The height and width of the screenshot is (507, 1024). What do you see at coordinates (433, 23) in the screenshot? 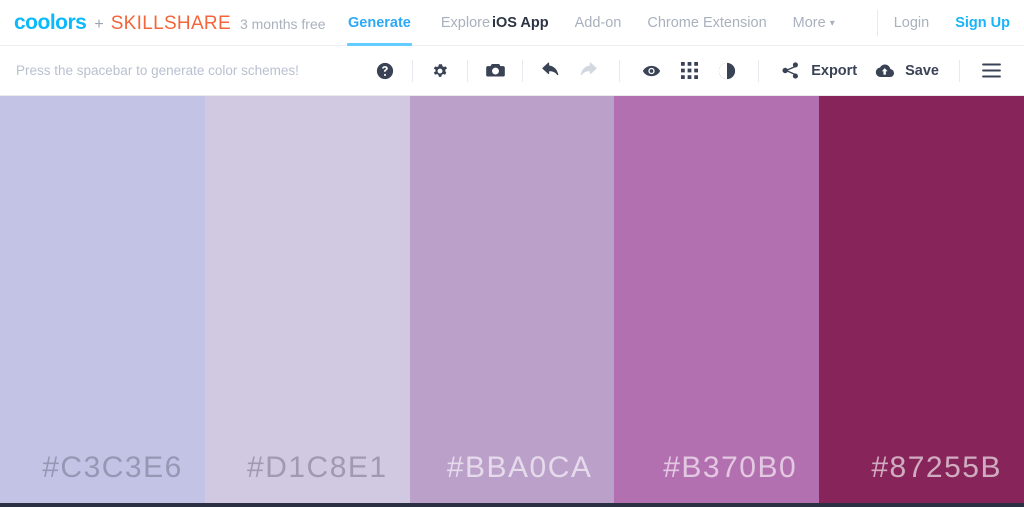
I see `main-tab-bar: Generate Explore` at bounding box center [433, 23].